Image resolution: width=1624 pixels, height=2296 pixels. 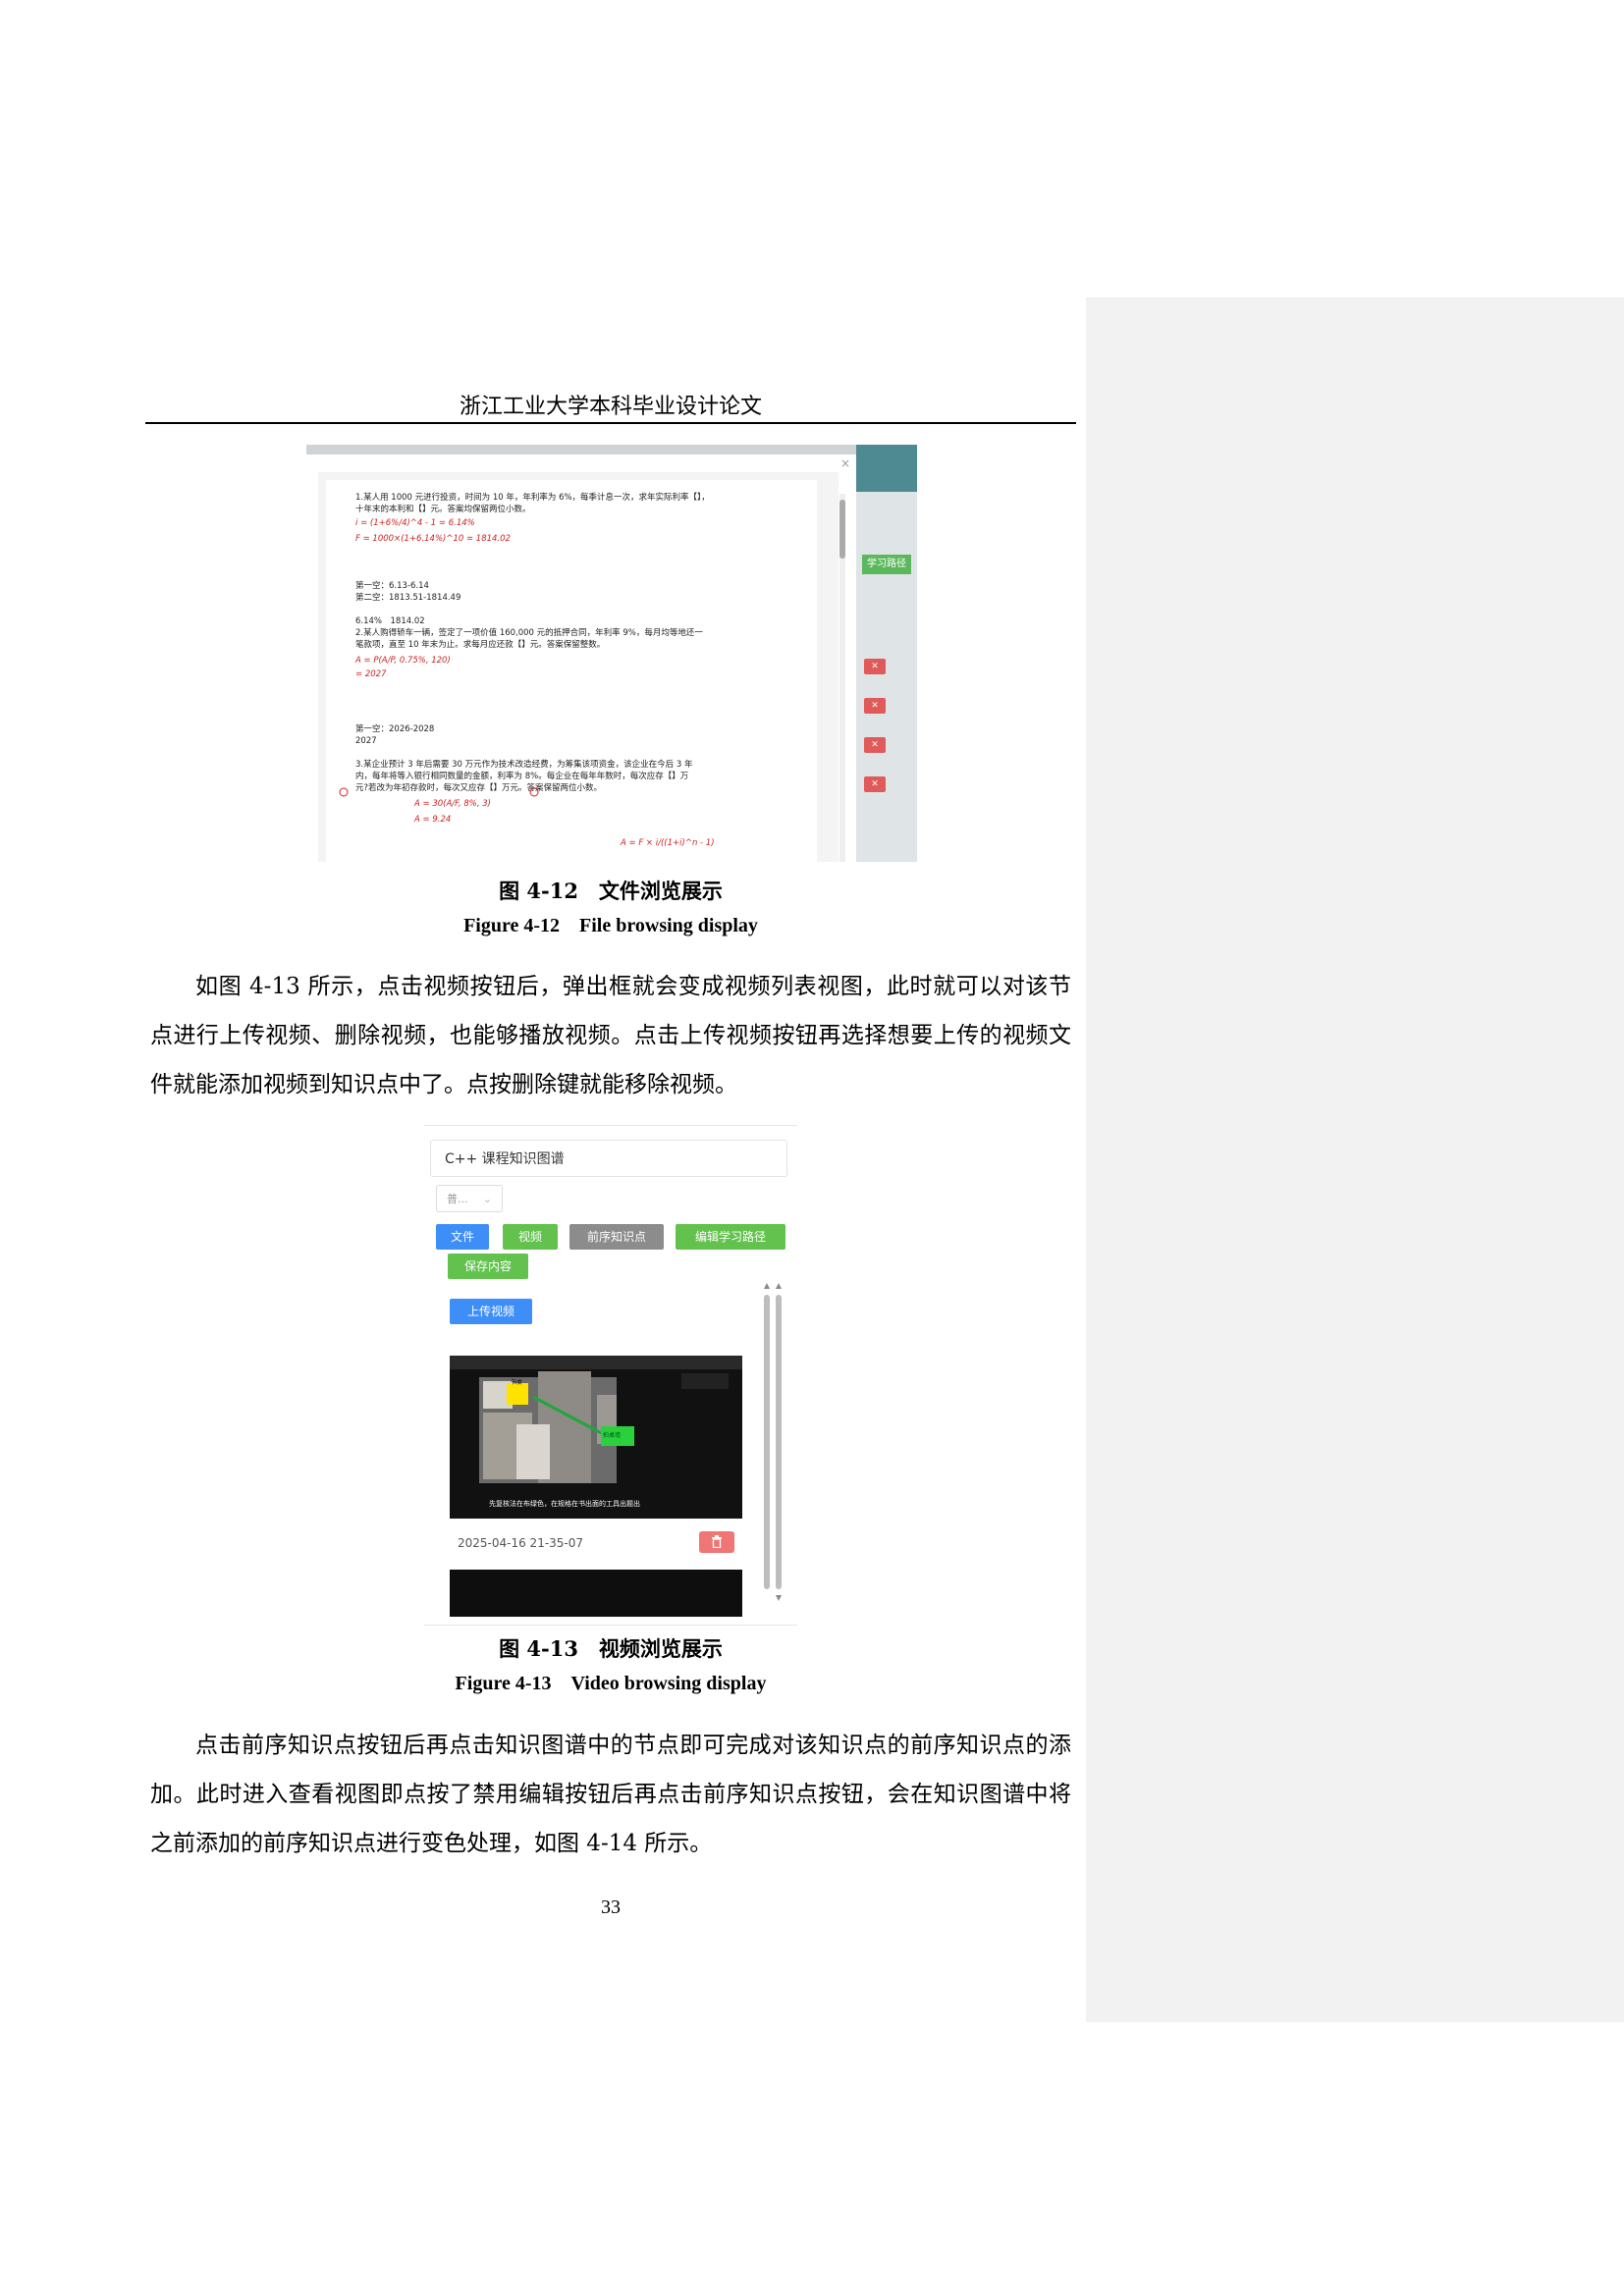 I want to click on figure-4-12-caption-en: Figure 4-12 File browsing display, so click(x=610, y=925).